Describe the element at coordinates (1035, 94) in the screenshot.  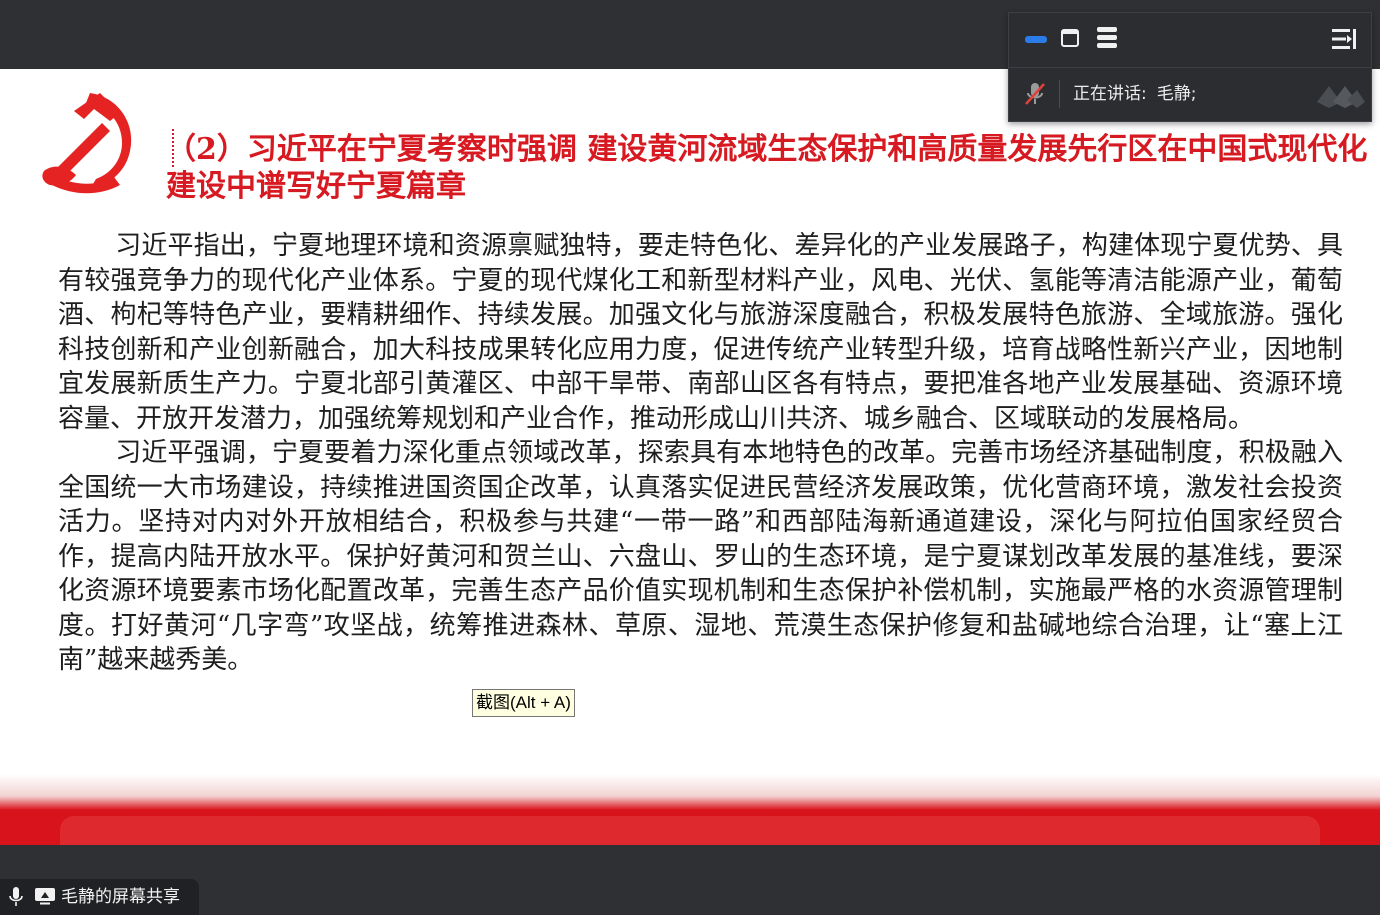
I see `mic-off-icon` at that location.